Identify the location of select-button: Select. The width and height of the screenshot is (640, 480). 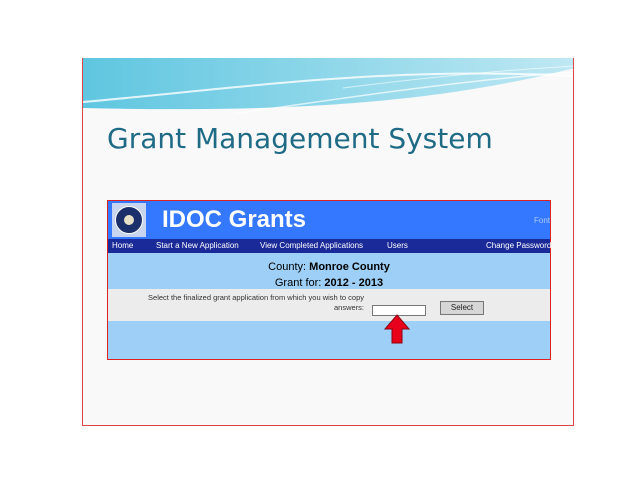
(462, 308).